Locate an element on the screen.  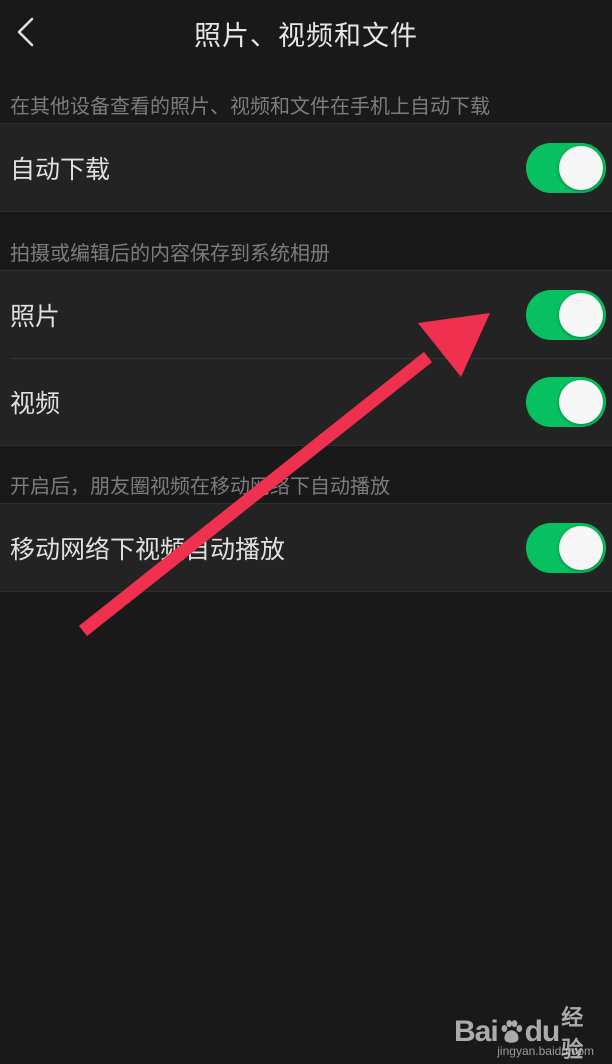
baidu-jingyan-watermark: Bai du 经验 jingyan.baidu.com is located at coordinates (529, 1030).